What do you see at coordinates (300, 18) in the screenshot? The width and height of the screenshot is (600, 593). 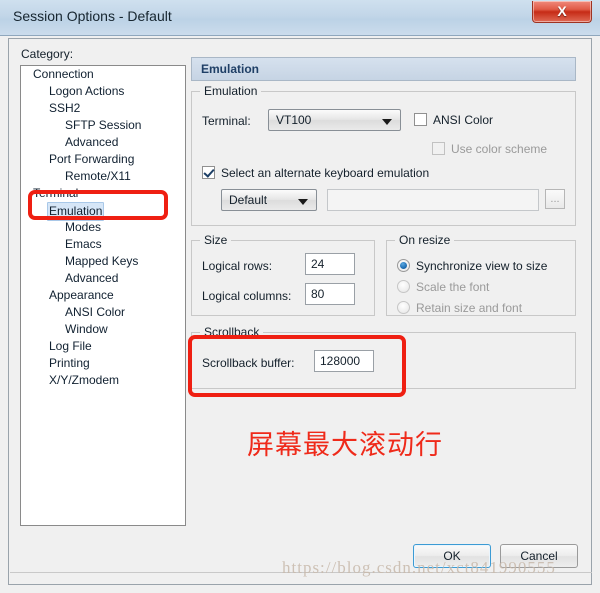 I see `title-bar: Session Options - Default X` at bounding box center [300, 18].